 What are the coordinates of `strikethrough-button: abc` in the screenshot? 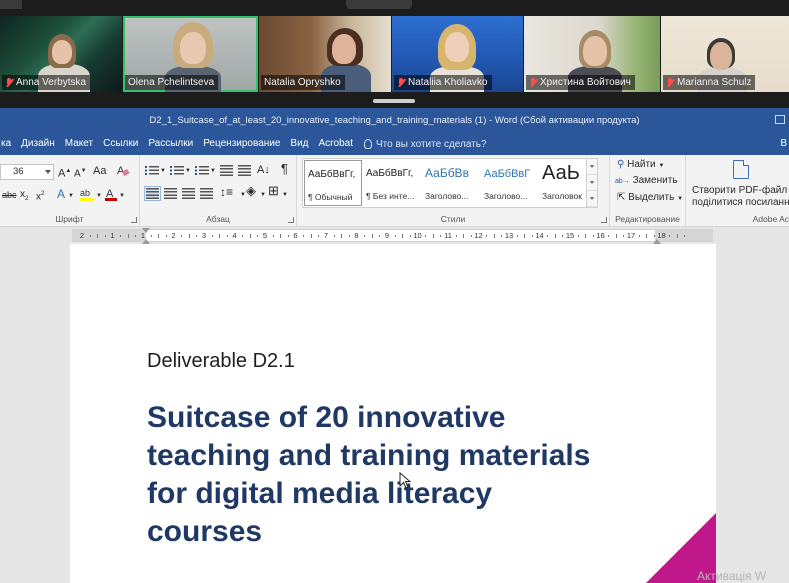 It's located at (9, 195).